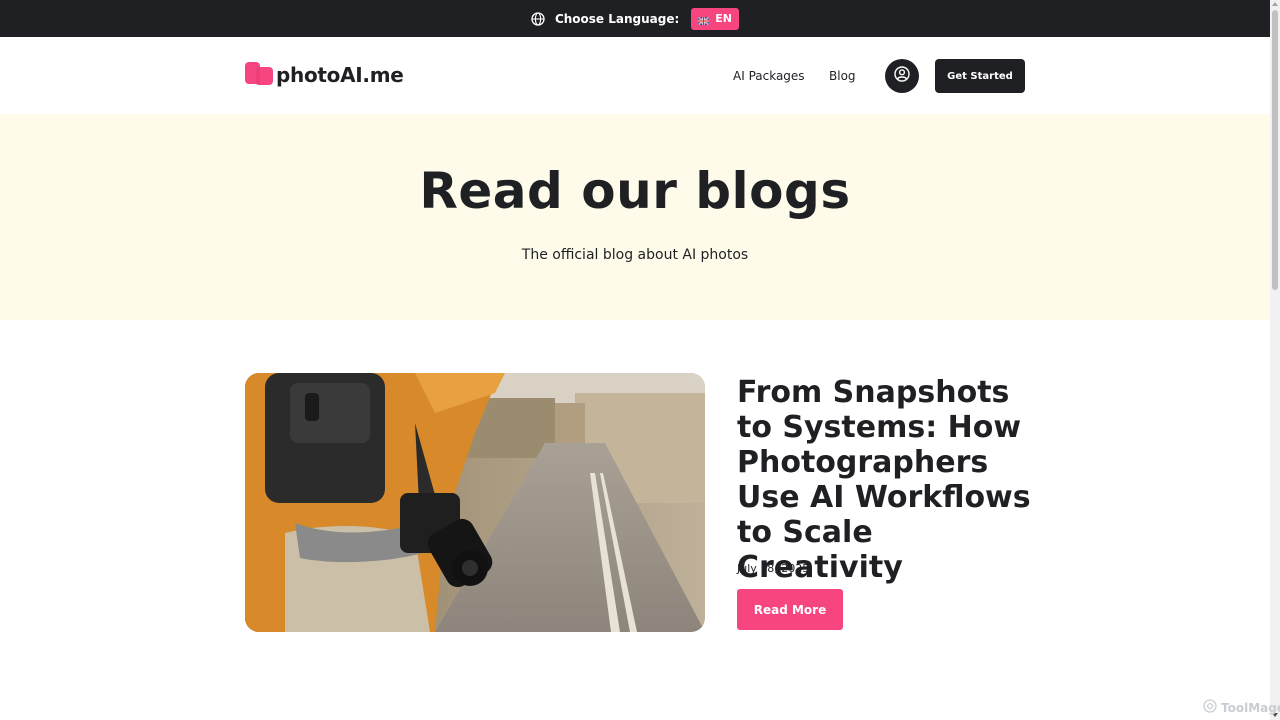 The height and width of the screenshot is (720, 1280). I want to click on get-started-button: Get Started, so click(980, 76).